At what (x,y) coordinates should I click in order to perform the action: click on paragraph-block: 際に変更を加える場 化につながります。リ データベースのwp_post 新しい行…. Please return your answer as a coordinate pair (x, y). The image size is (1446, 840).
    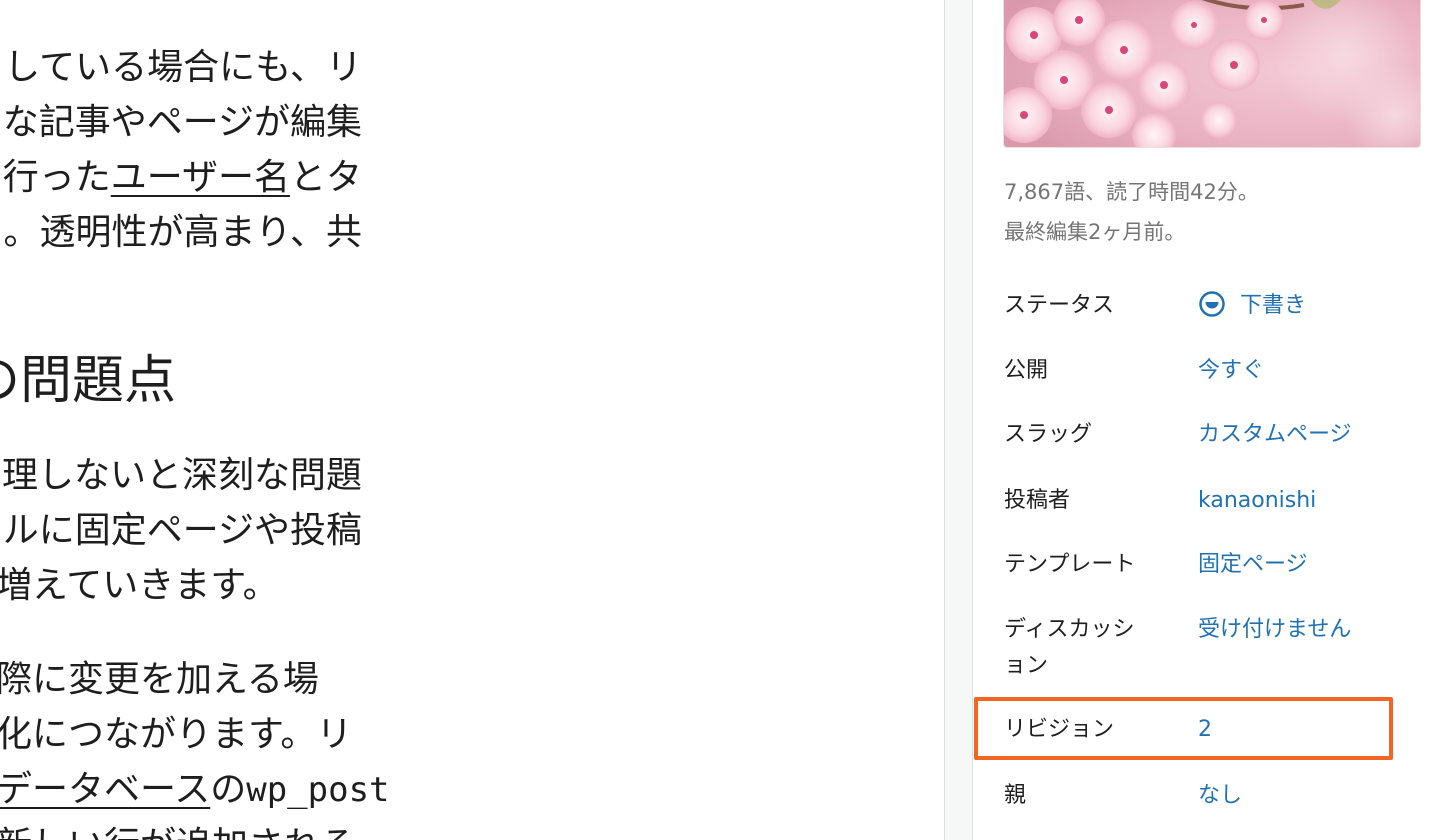
    Looking at the image, I should click on (195, 746).